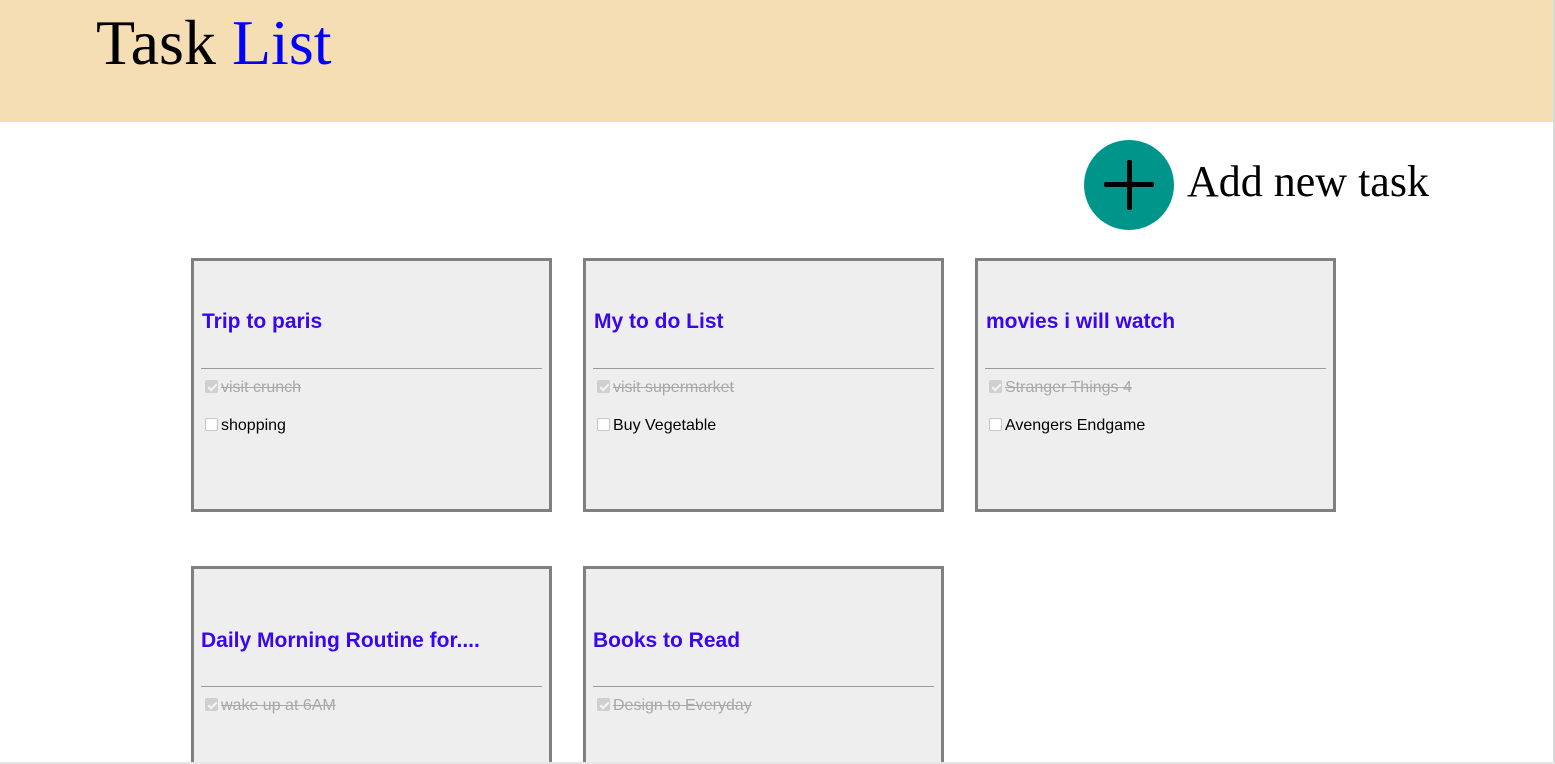 This screenshot has height=764, width=1555. I want to click on task-item: Avengers Endgame, so click(1067, 426).